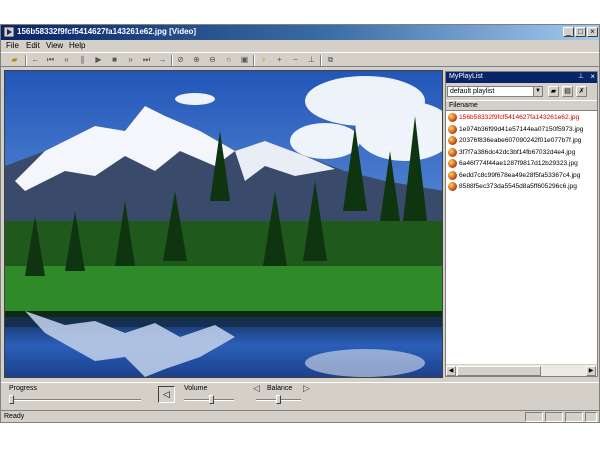  What do you see at coordinates (280, 388) in the screenshot?
I see `balance-label: Balance` at bounding box center [280, 388].